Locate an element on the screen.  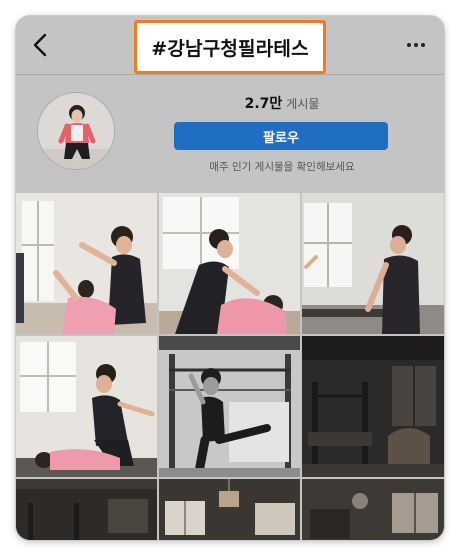
avatar-image is located at coordinates (76, 131).